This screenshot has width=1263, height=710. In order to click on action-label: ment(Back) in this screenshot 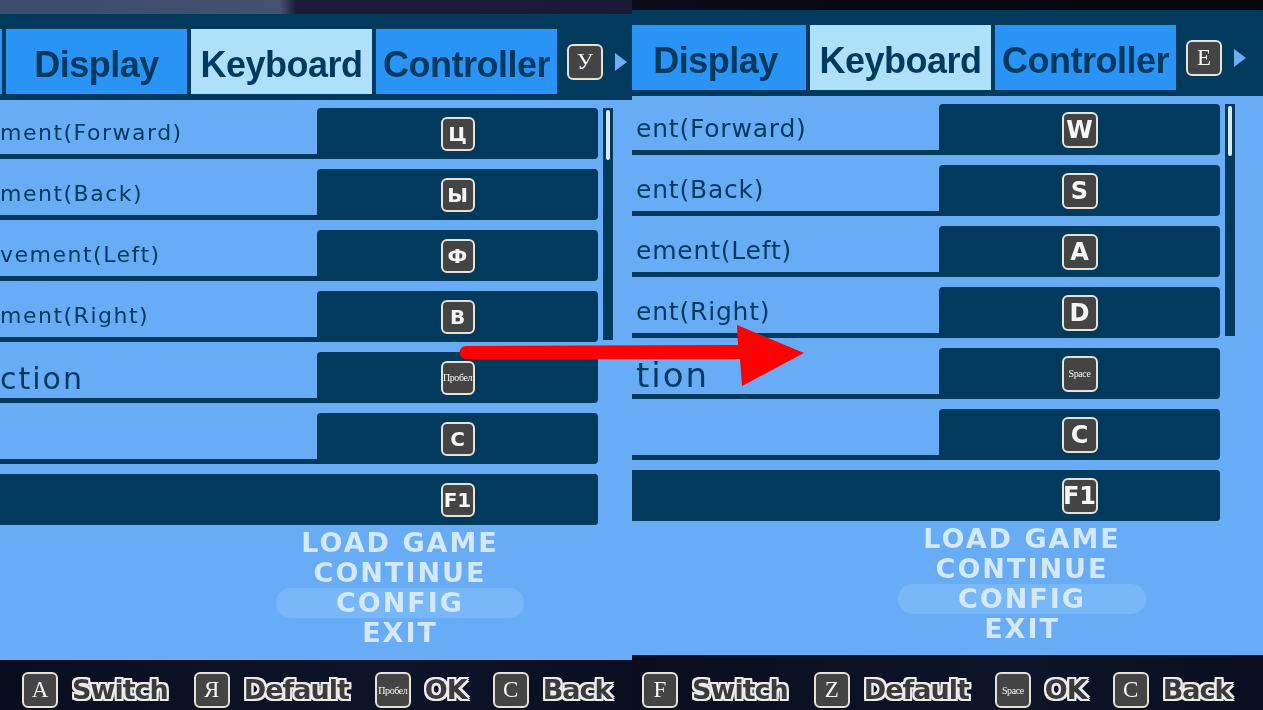, I will do `click(72, 194)`.